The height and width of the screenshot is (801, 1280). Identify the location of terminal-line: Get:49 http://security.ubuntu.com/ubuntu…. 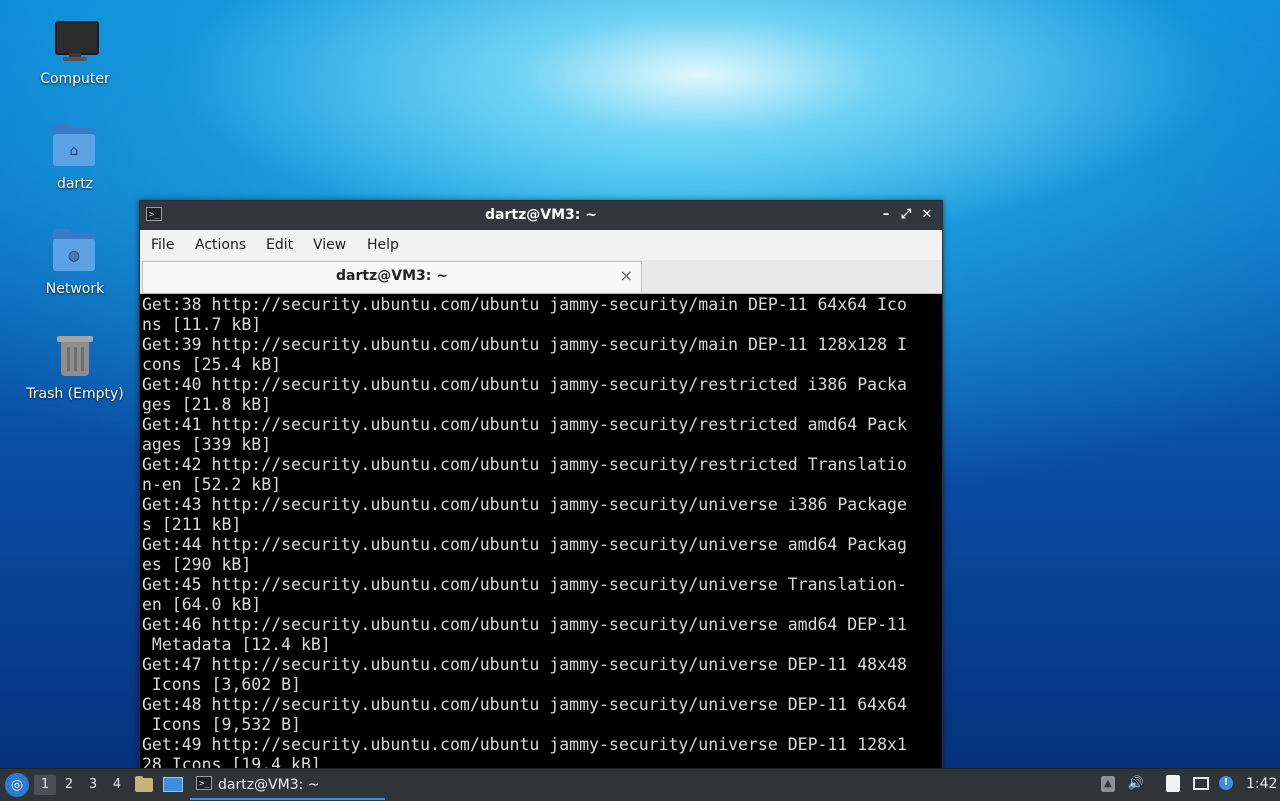
(524, 744).